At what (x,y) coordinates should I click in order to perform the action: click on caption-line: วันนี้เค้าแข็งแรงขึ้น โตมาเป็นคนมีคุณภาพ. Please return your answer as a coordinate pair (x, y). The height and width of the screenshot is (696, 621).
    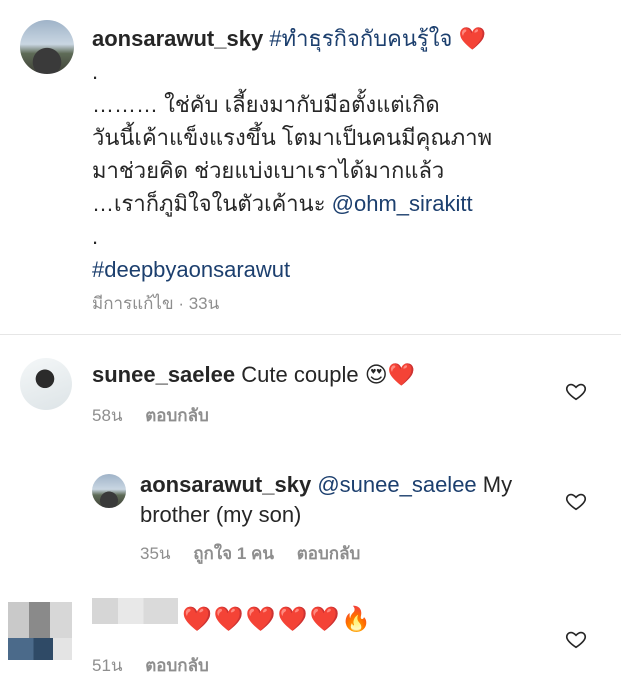
    Looking at the image, I should click on (292, 137).